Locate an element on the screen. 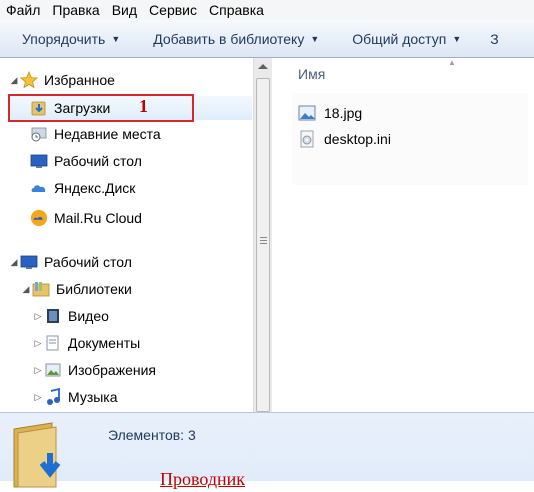  tree-item-mailru-cloud: Mail.Ru Cloud is located at coordinates (86, 218).